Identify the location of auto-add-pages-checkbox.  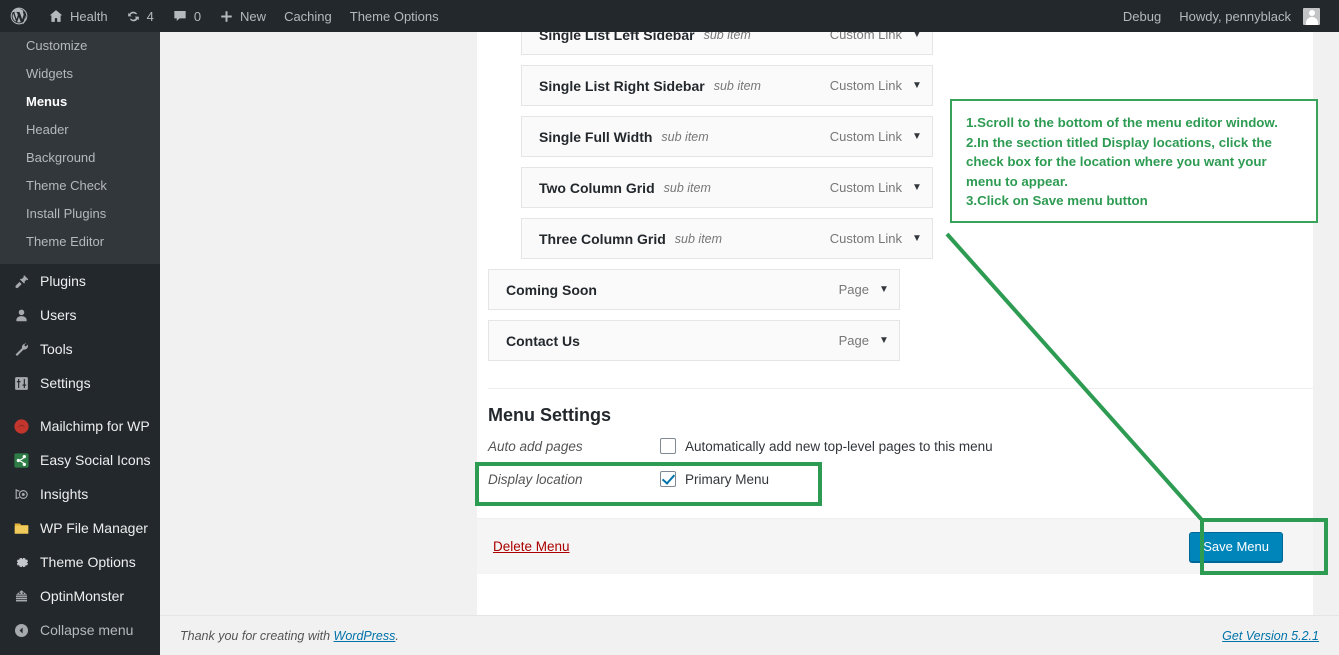
(668, 446).